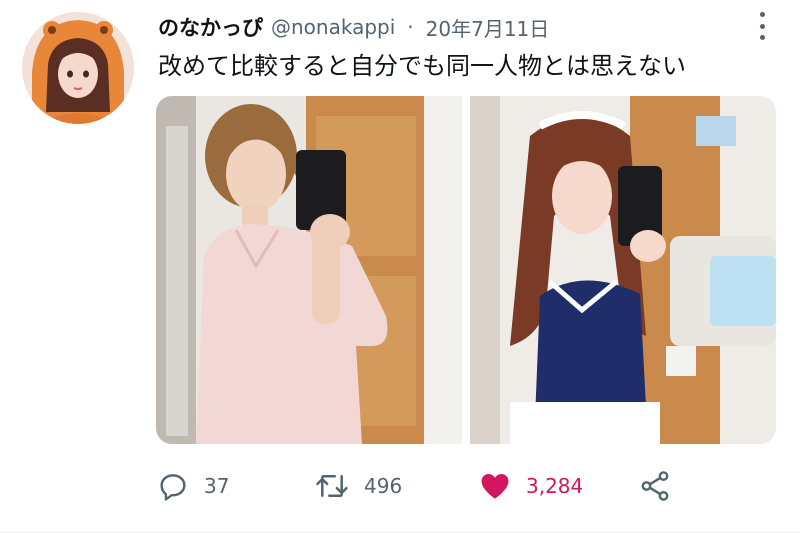 This screenshot has height=533, width=800. I want to click on avatar-image, so click(78, 68).